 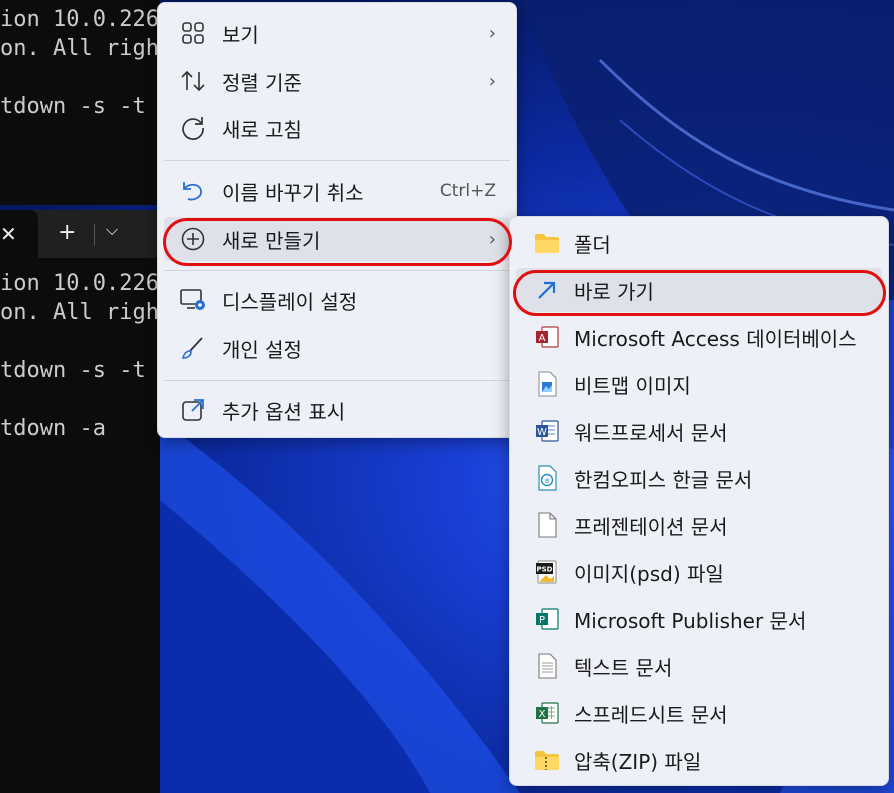 What do you see at coordinates (337, 348) in the screenshot?
I see `menu-item-personalize: 개인 설정` at bounding box center [337, 348].